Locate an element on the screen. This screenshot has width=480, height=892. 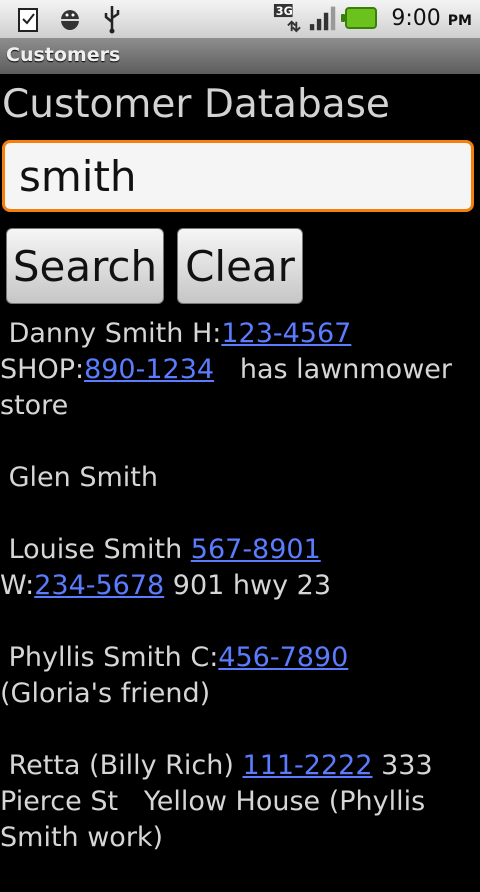
phone-link: 456-7890 is located at coordinates (283, 657).